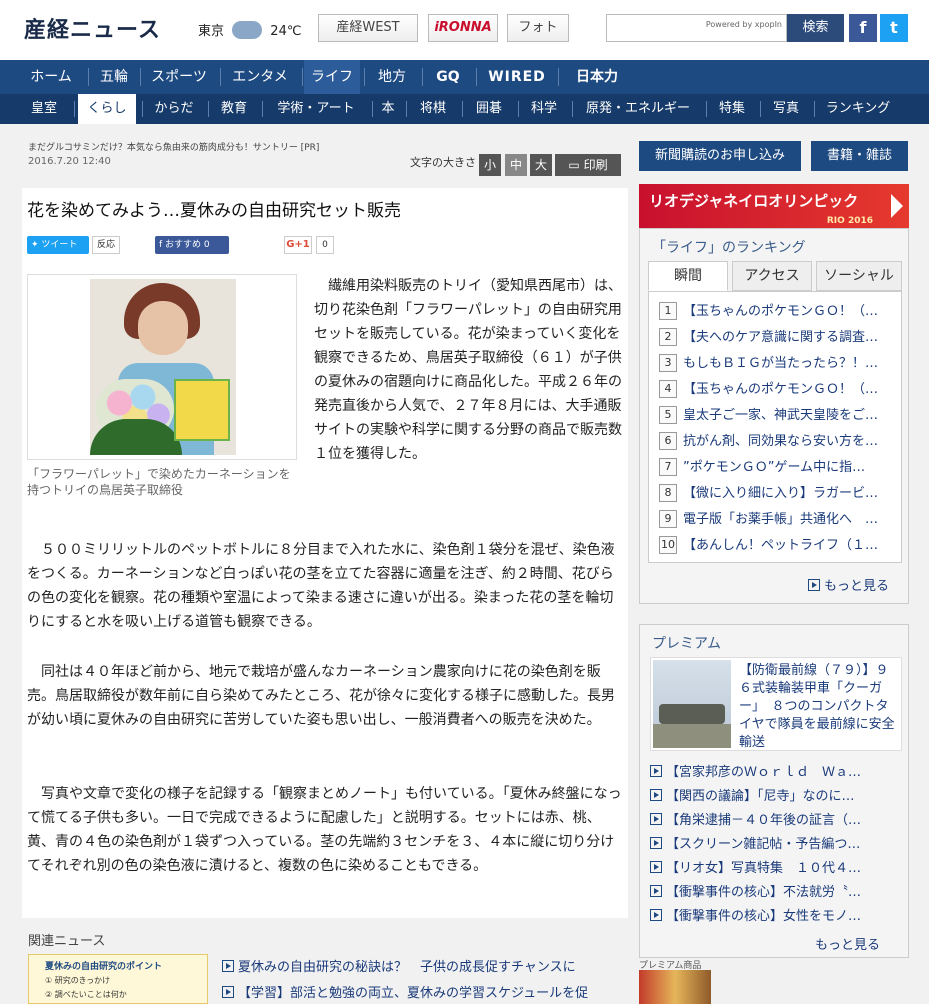 This screenshot has width=929, height=1004. I want to click on nav-wired: WIRED, so click(517, 77).